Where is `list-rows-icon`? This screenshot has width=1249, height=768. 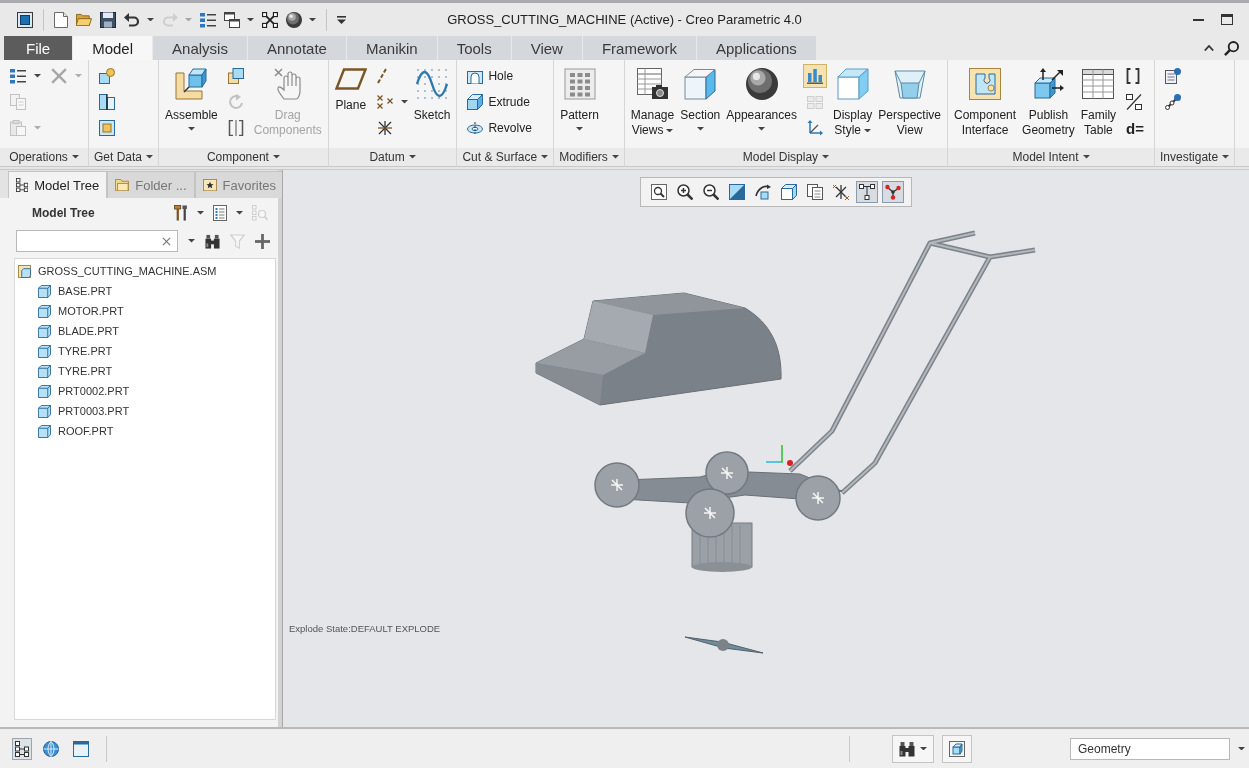 list-rows-icon is located at coordinates (208, 19).